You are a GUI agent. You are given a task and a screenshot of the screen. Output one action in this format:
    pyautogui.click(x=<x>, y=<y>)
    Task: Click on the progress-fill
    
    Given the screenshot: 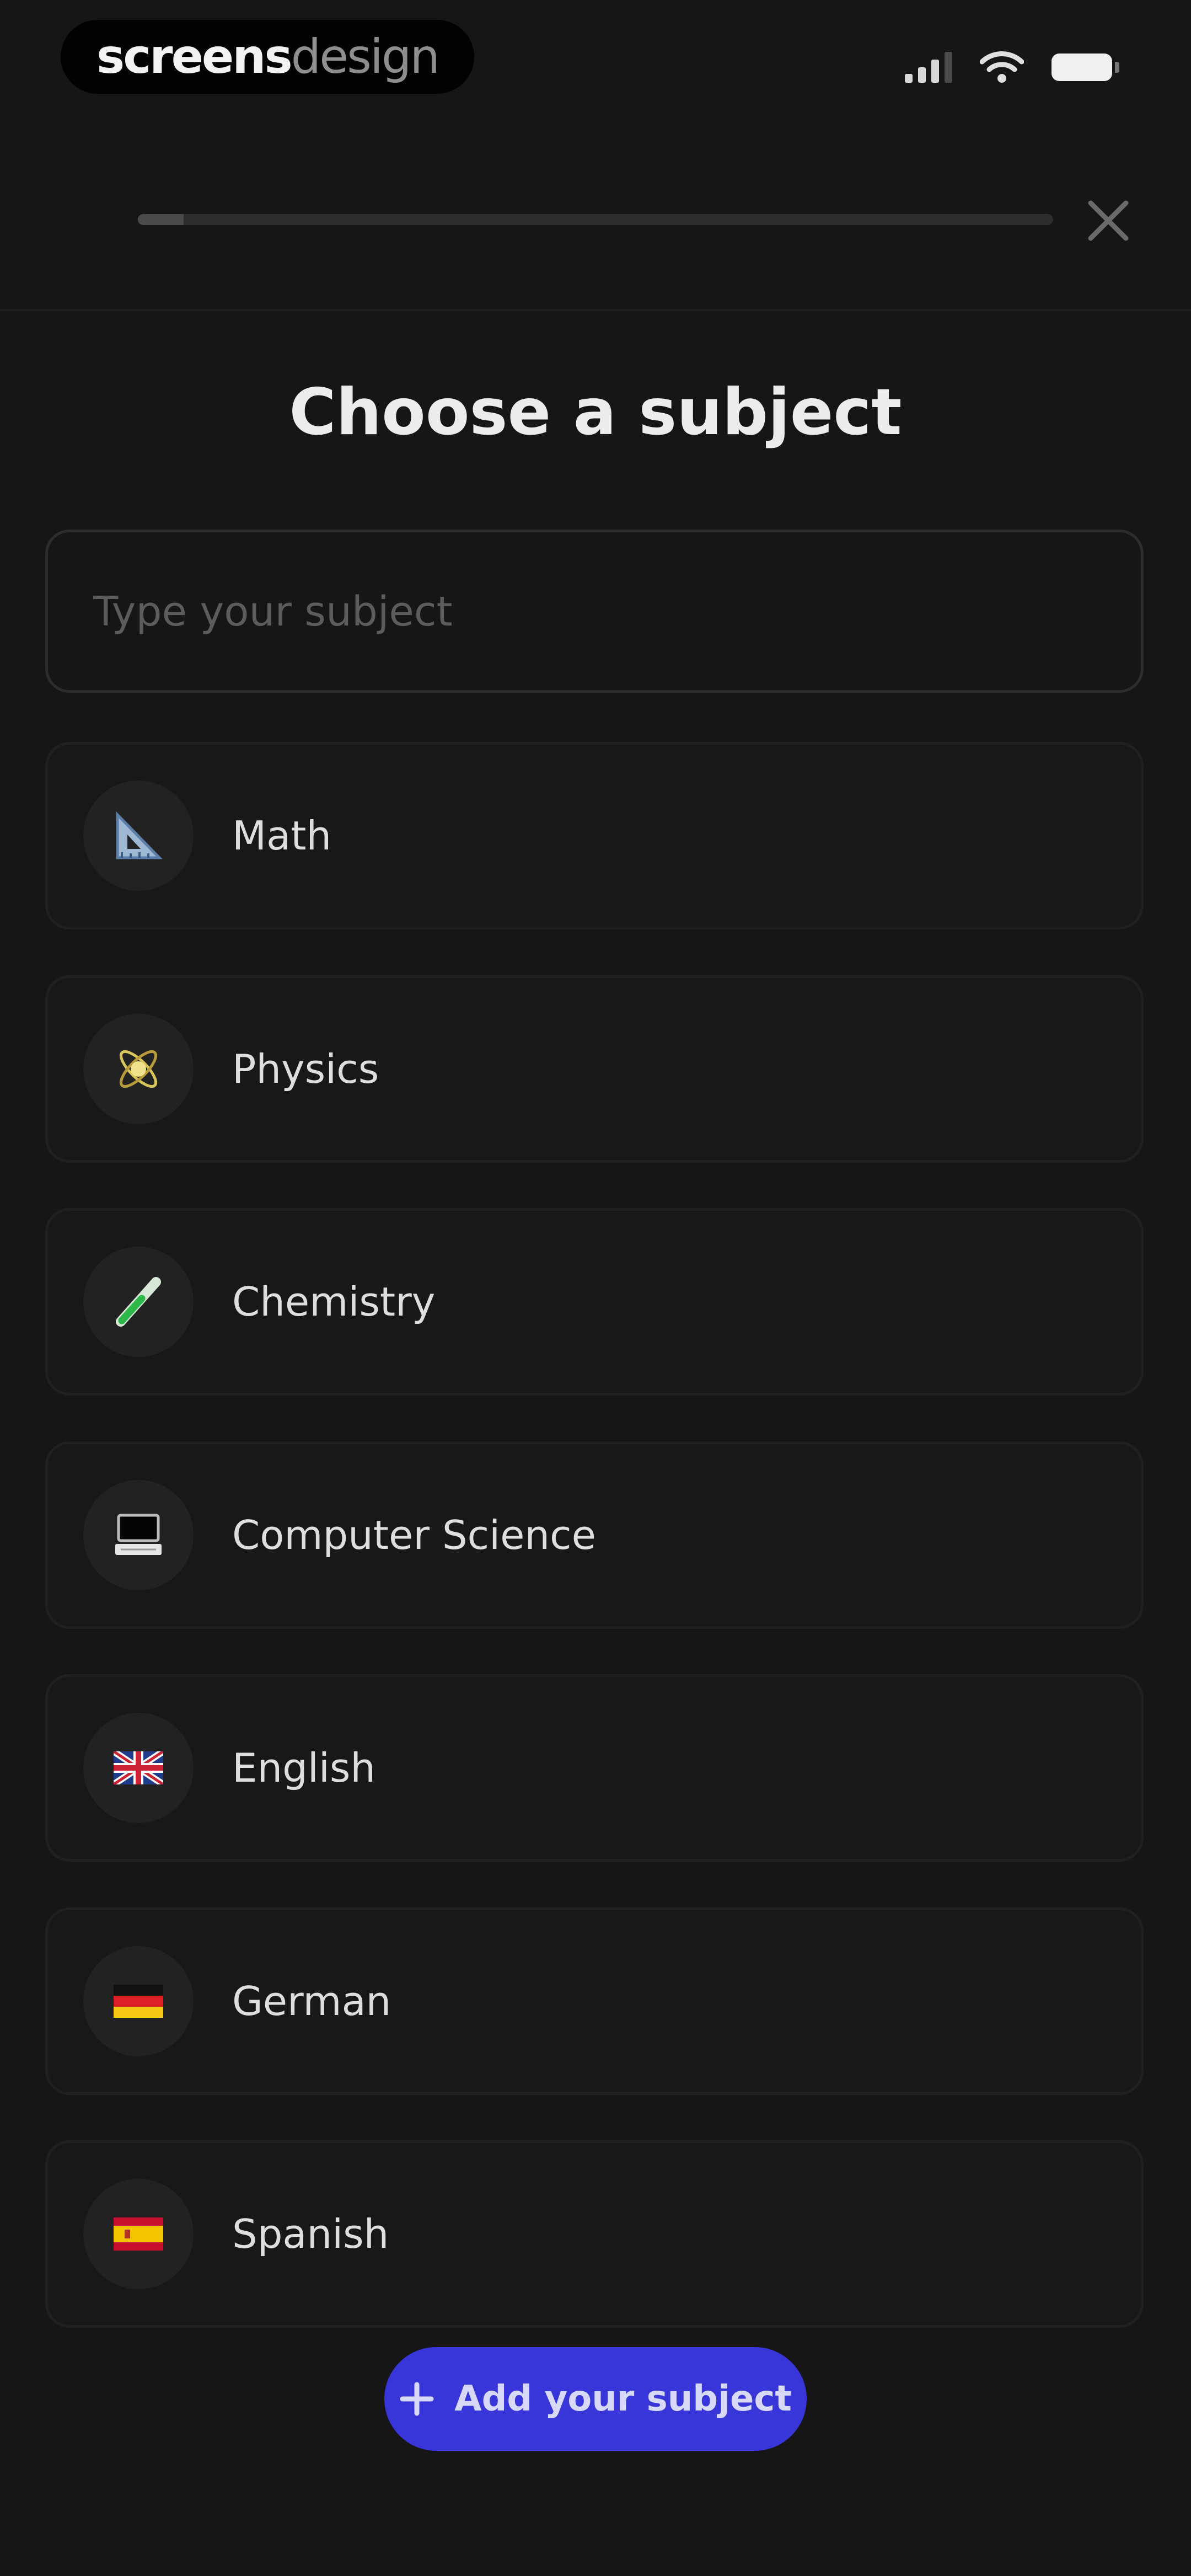 What is the action you would take?
    pyautogui.click(x=161, y=219)
    